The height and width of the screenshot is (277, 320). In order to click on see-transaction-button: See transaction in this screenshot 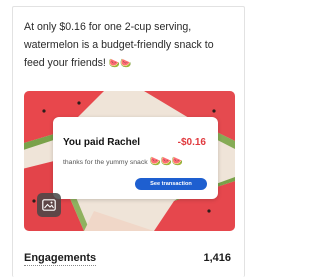, I will do `click(171, 184)`.